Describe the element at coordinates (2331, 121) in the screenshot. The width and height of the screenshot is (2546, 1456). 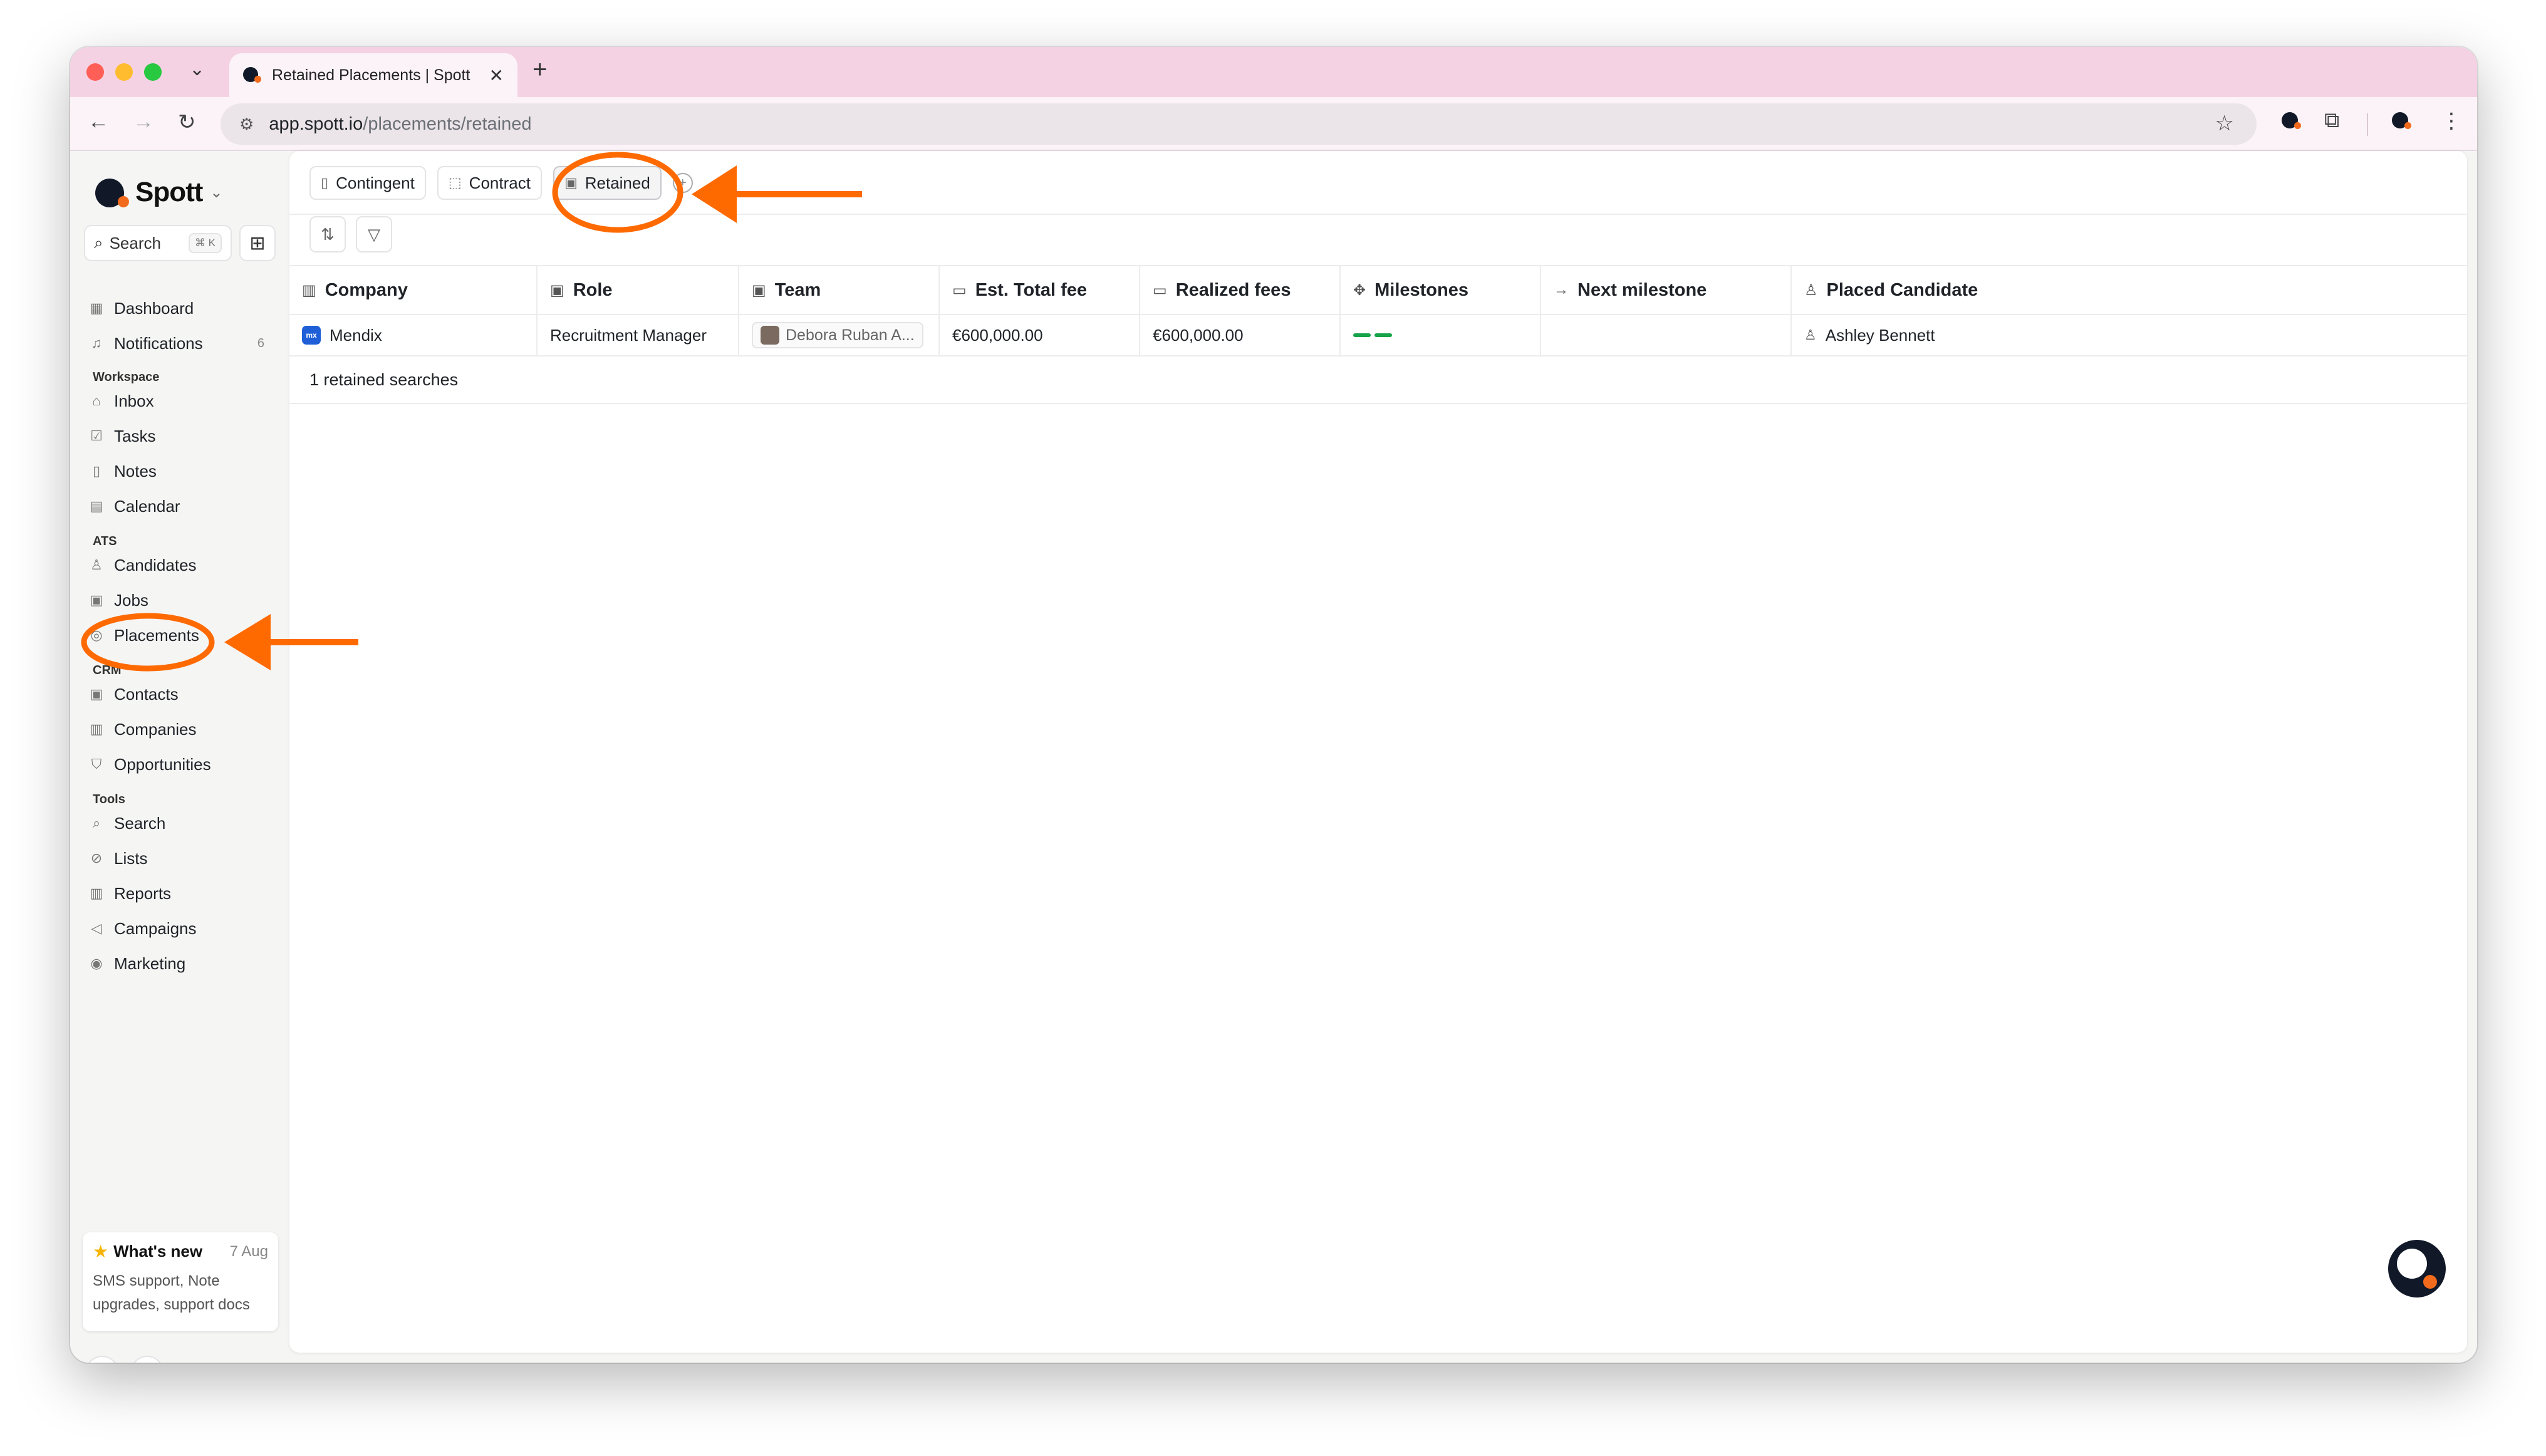
I see `extensions-puzzle-icon: ⧉` at that location.